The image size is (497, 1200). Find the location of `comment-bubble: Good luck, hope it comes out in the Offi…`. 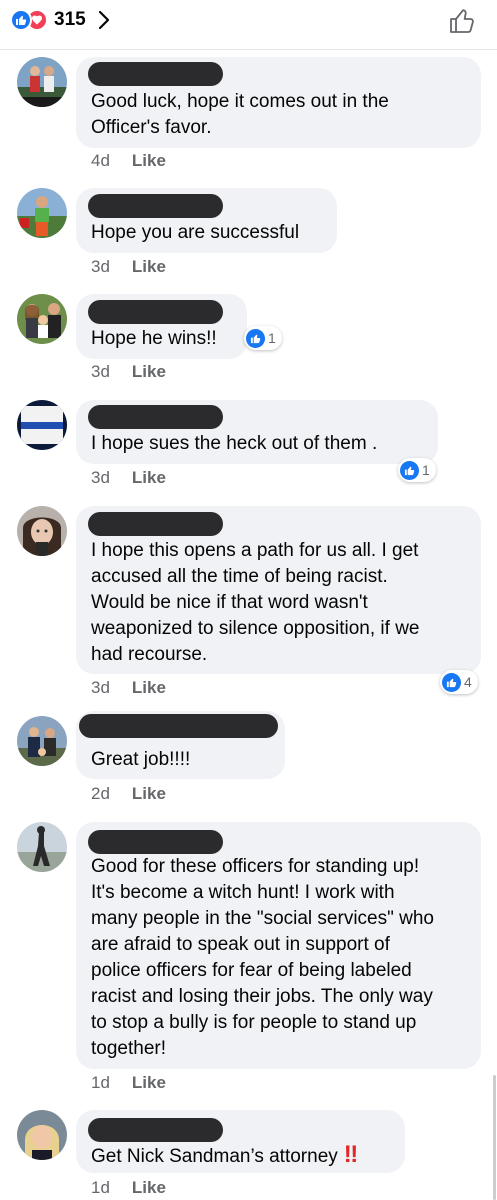

comment-bubble: Good luck, hope it comes out in the Offi… is located at coordinates (278, 102).